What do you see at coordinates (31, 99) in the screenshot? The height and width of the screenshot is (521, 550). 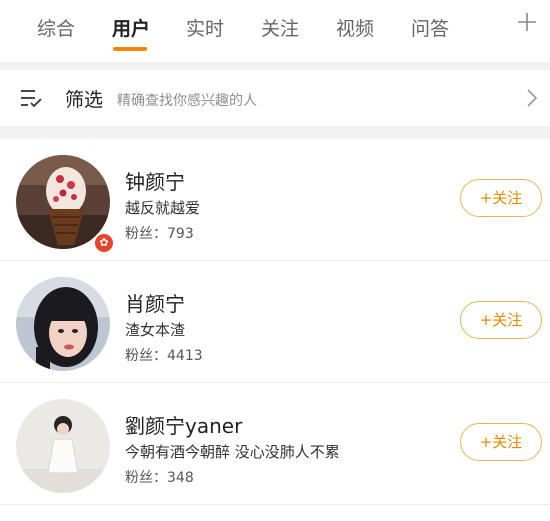 I see `filter-list-icon` at bounding box center [31, 99].